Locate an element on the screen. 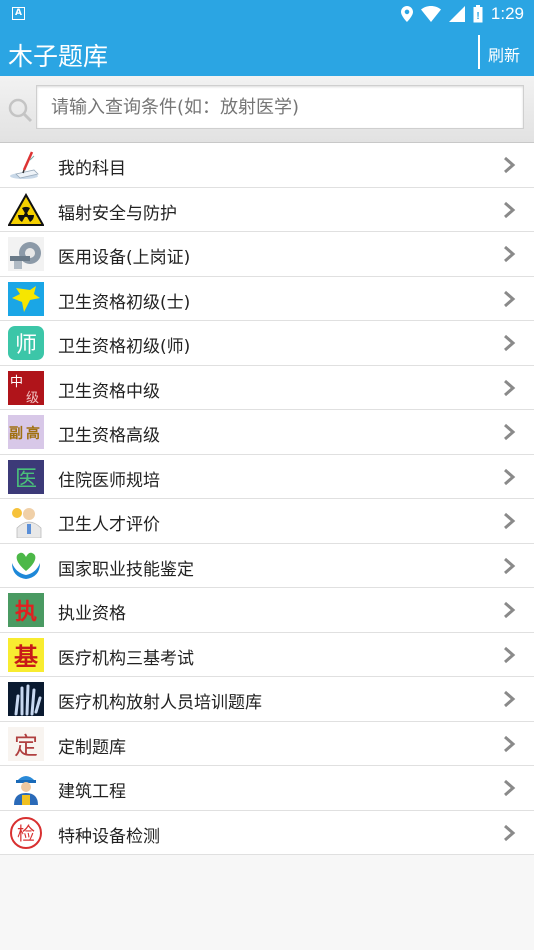  jian-seal-icon: 检 is located at coordinates (26, 832).